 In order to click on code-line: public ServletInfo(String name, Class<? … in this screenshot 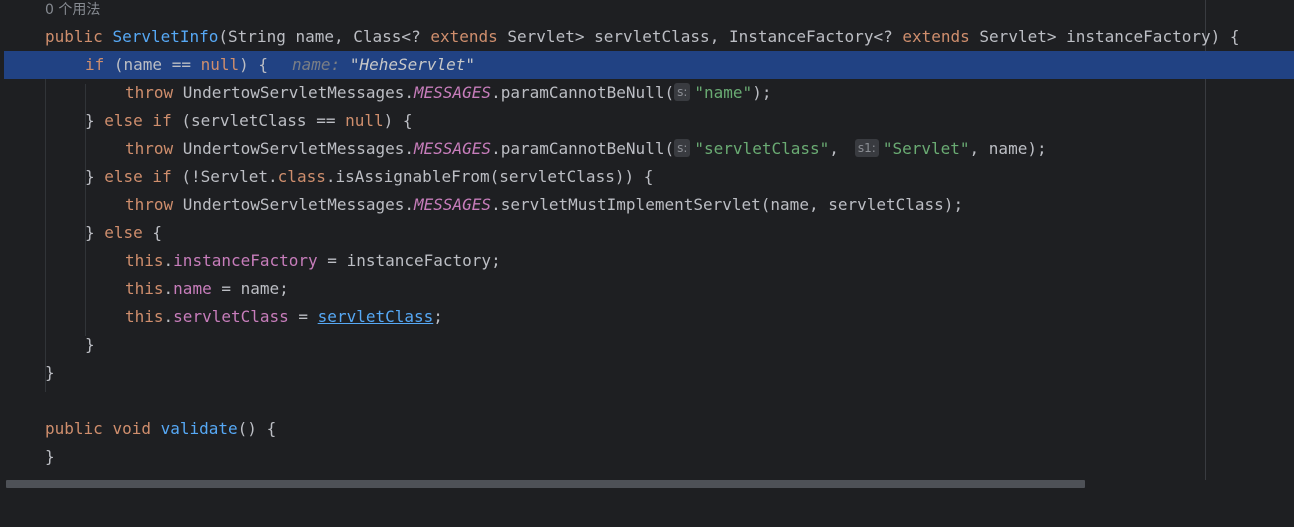, I will do `click(649, 37)`.